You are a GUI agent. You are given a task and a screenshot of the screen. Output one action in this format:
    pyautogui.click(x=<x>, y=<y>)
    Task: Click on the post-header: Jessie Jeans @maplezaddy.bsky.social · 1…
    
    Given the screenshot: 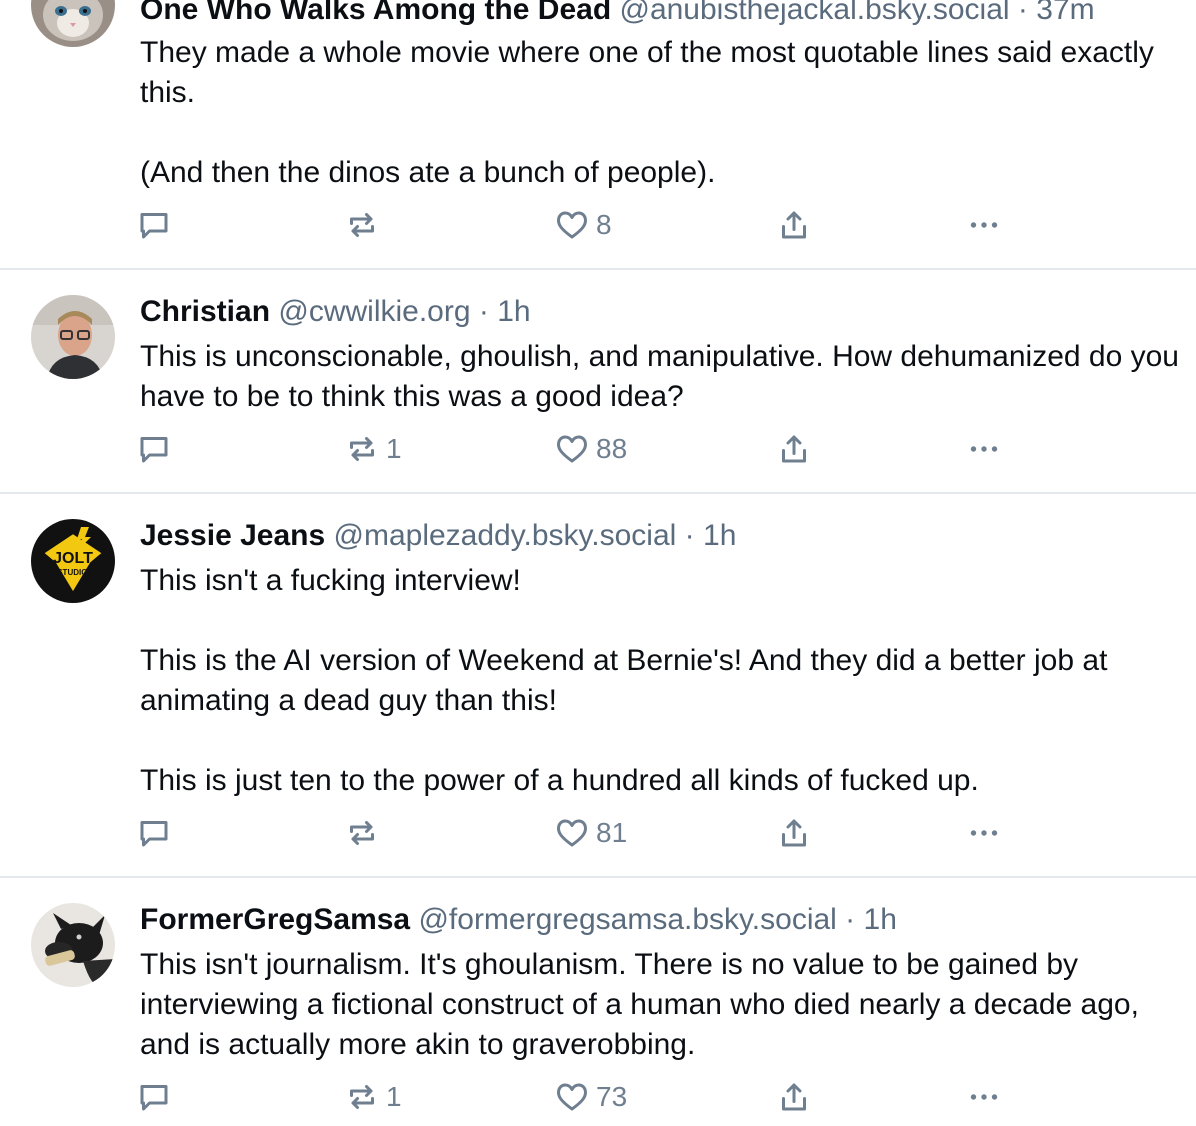 What is the action you would take?
    pyautogui.click(x=663, y=536)
    